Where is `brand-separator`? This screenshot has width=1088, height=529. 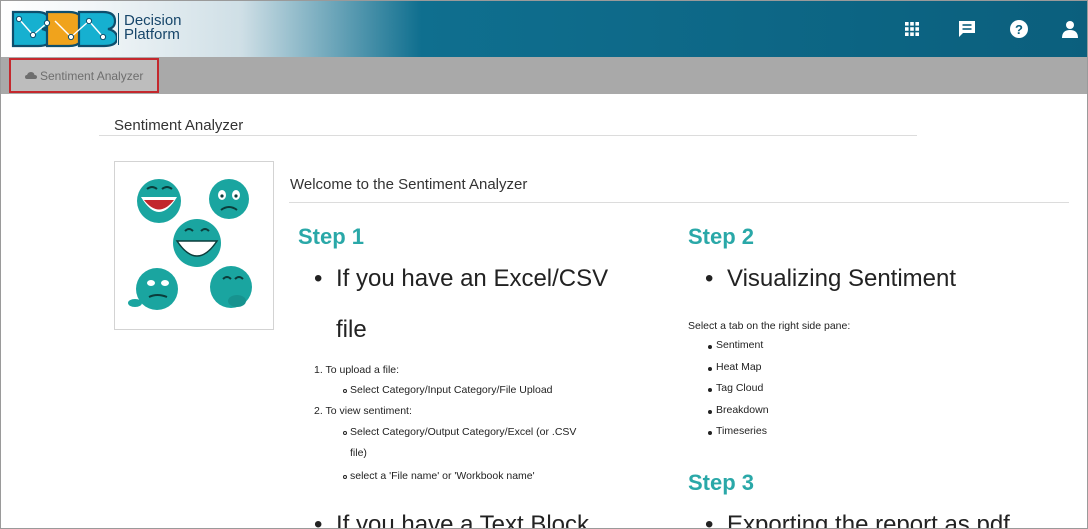
brand-separator is located at coordinates (118, 29).